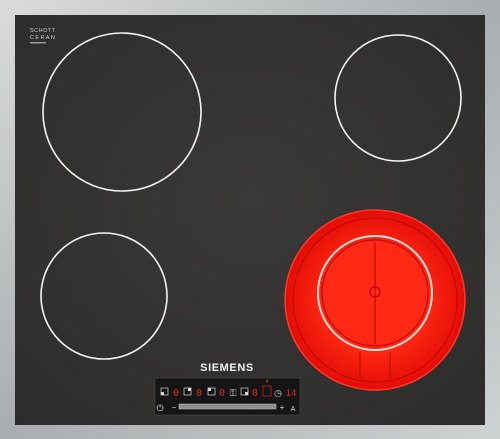 The image size is (500, 439). I want to click on brand-logo: SIEMENS, so click(227, 368).